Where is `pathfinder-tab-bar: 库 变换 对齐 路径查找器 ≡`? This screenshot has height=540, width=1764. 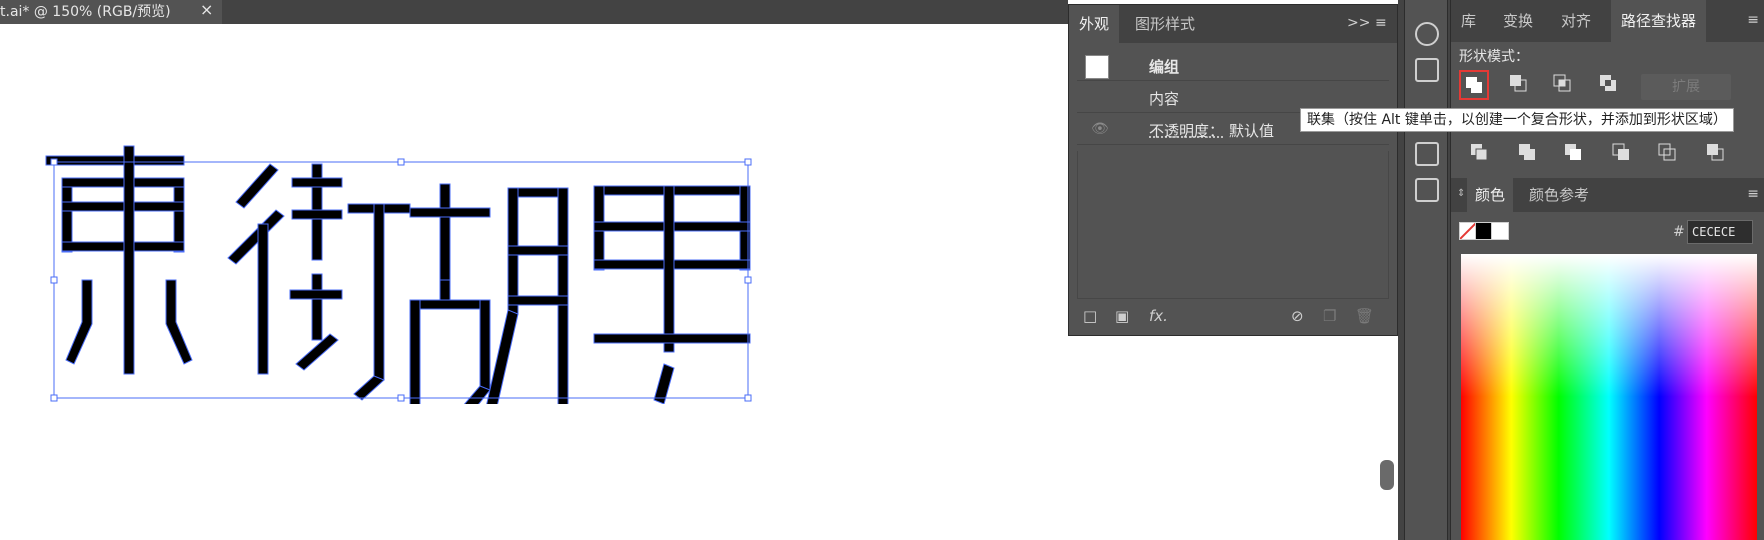 pathfinder-tab-bar: 库 变换 对齐 路径查找器 ≡ is located at coordinates (1607, 21).